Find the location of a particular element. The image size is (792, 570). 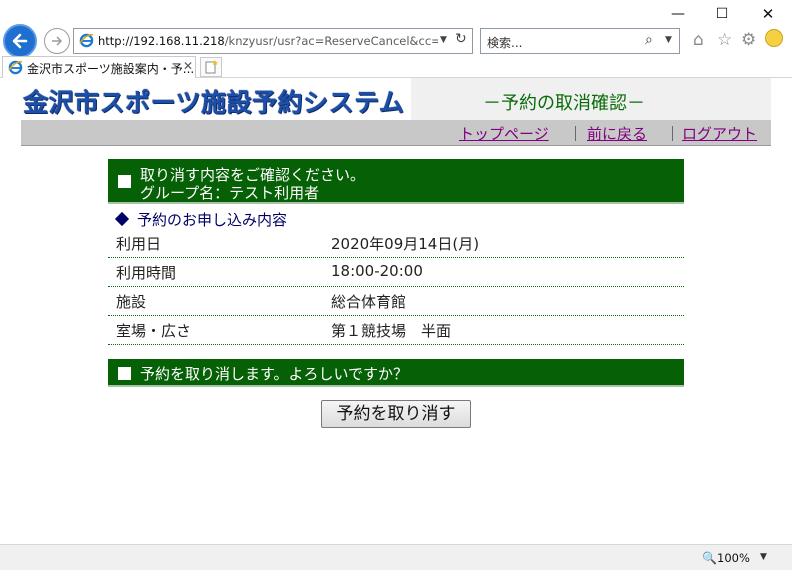

detail-label: 利用日 is located at coordinates (139, 244).